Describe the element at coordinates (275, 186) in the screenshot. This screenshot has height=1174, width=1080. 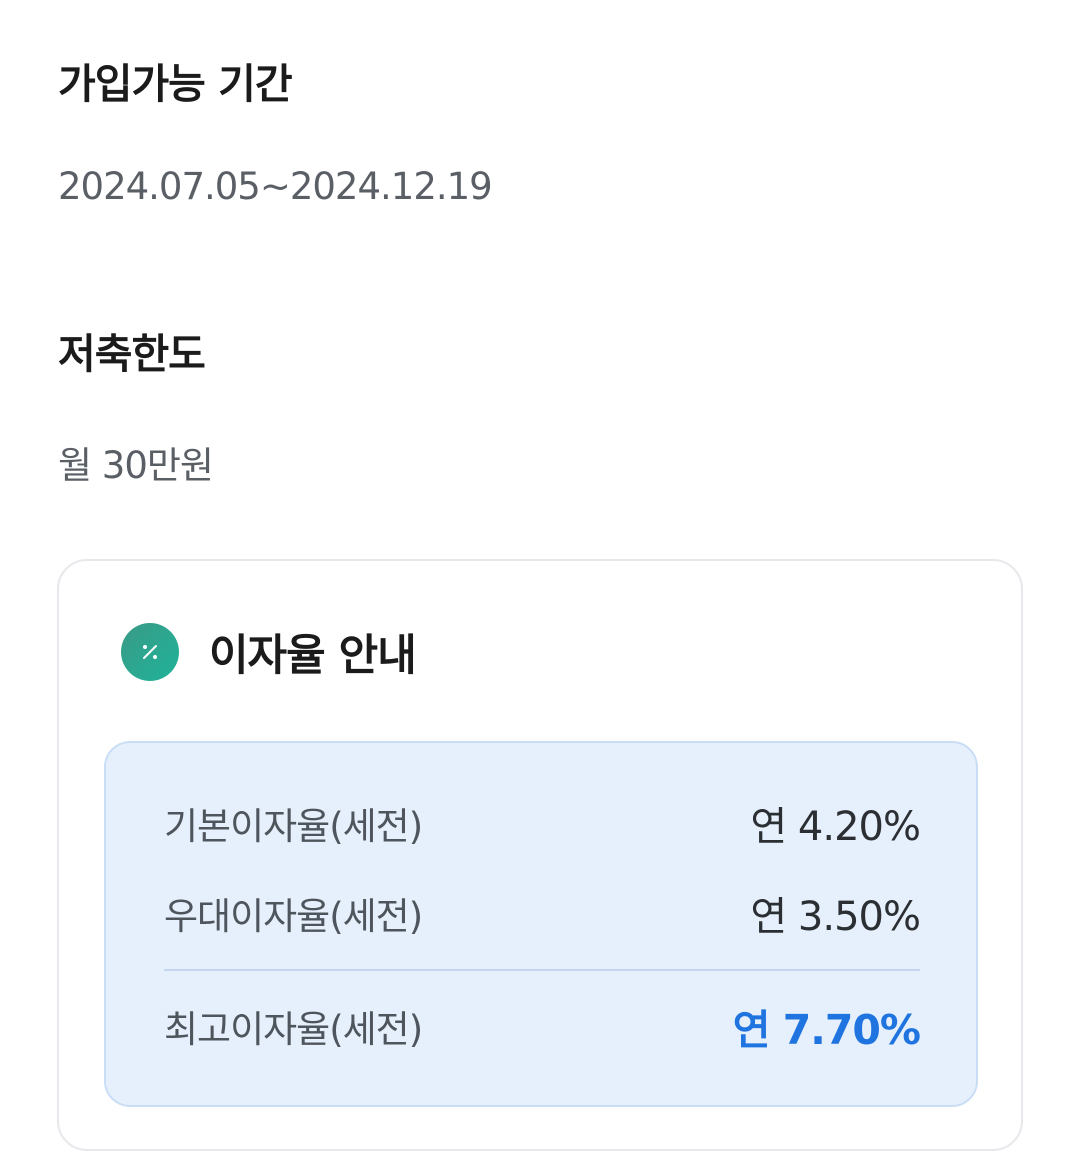
I see `period-value: 2024.07.05~2024.12.19` at that location.